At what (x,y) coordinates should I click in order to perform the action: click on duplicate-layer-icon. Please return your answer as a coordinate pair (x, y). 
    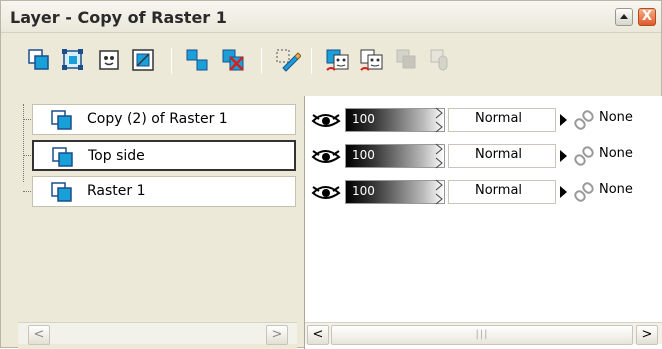
    Looking at the image, I should click on (197, 60).